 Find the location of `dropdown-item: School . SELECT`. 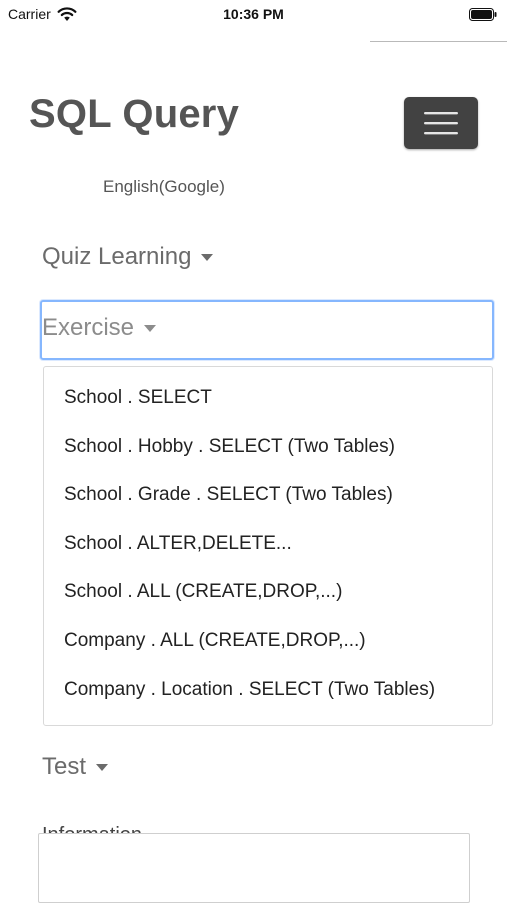

dropdown-item: School . SELECT is located at coordinates (138, 398).